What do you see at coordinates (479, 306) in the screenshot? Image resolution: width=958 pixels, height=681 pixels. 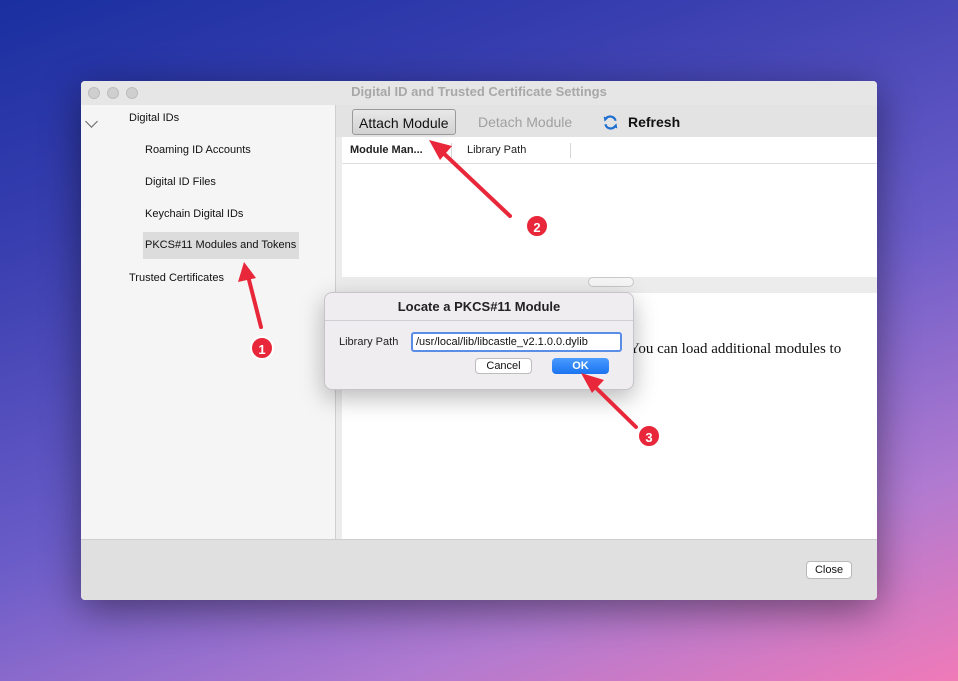 I see `dialog-title: Locate a PKCS#11 Module` at bounding box center [479, 306].